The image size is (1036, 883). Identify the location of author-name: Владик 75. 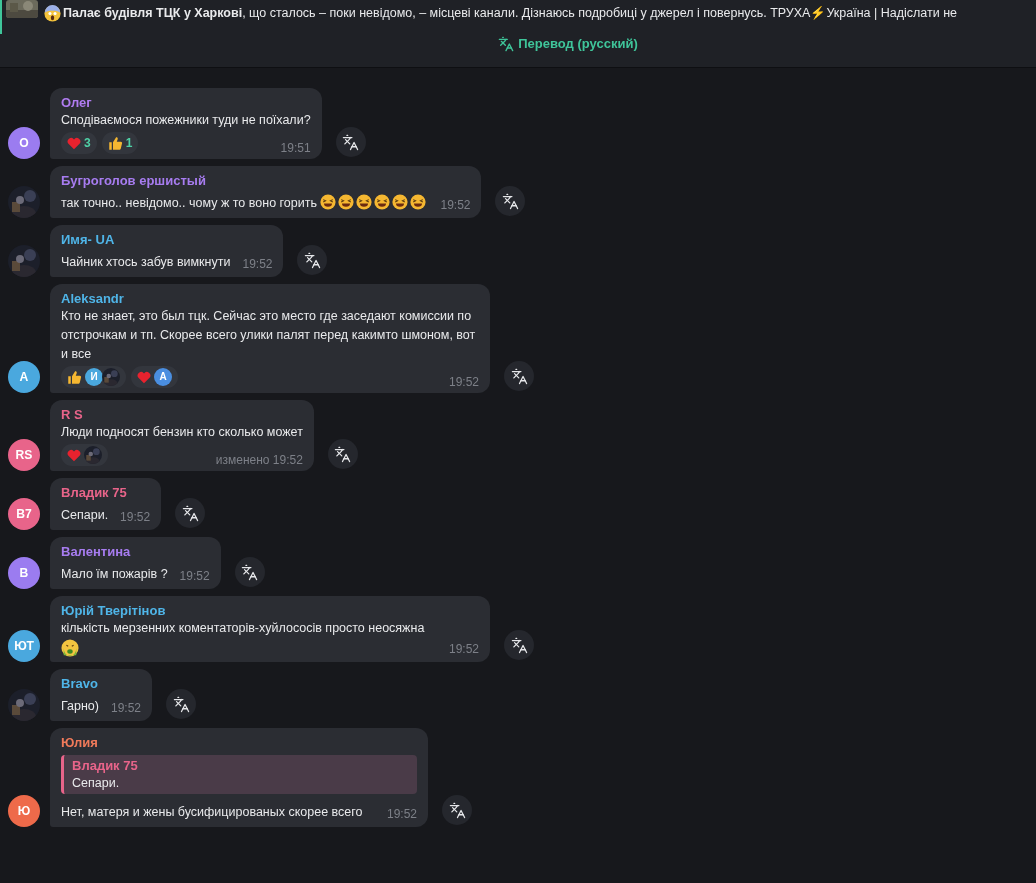
(94, 492).